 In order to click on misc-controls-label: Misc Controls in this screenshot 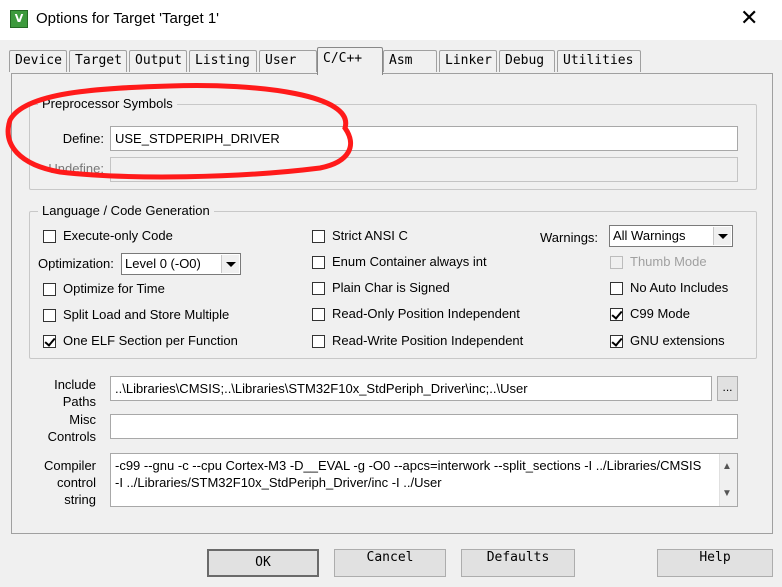, I will do `click(61, 428)`.